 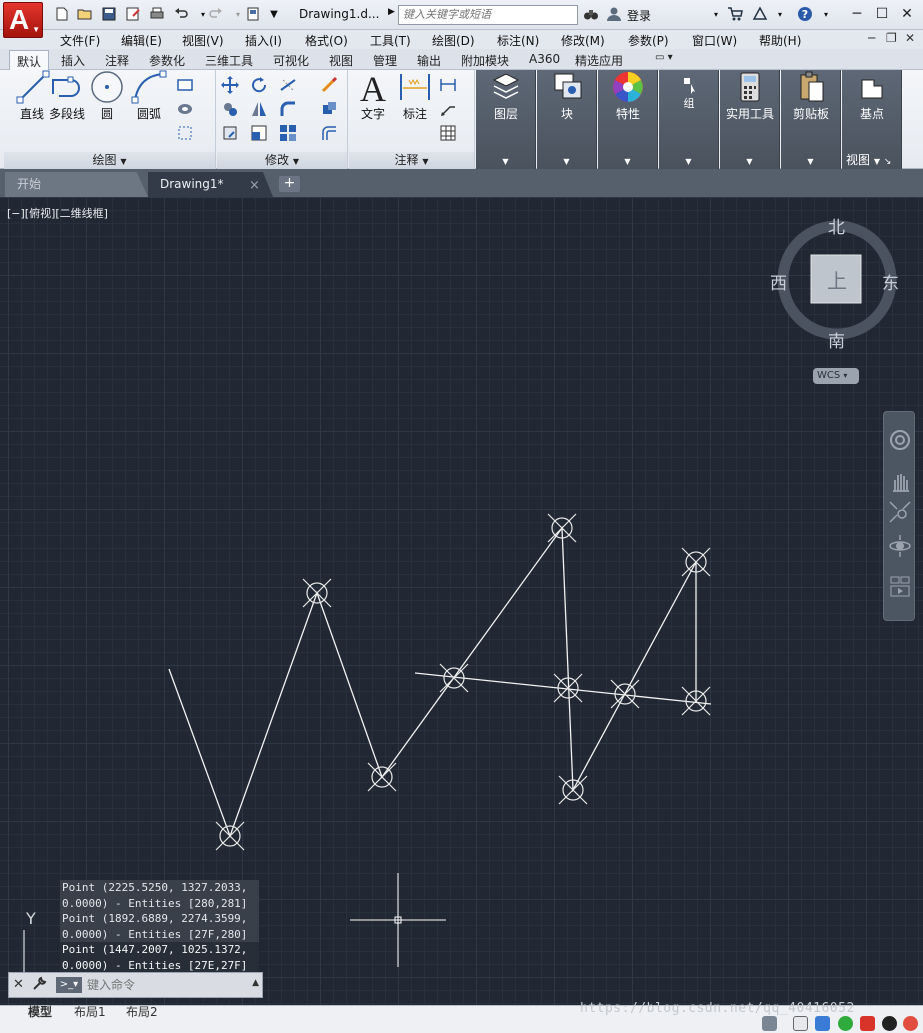 I want to click on tab-3d-tools: 三维工具, so click(x=229, y=60).